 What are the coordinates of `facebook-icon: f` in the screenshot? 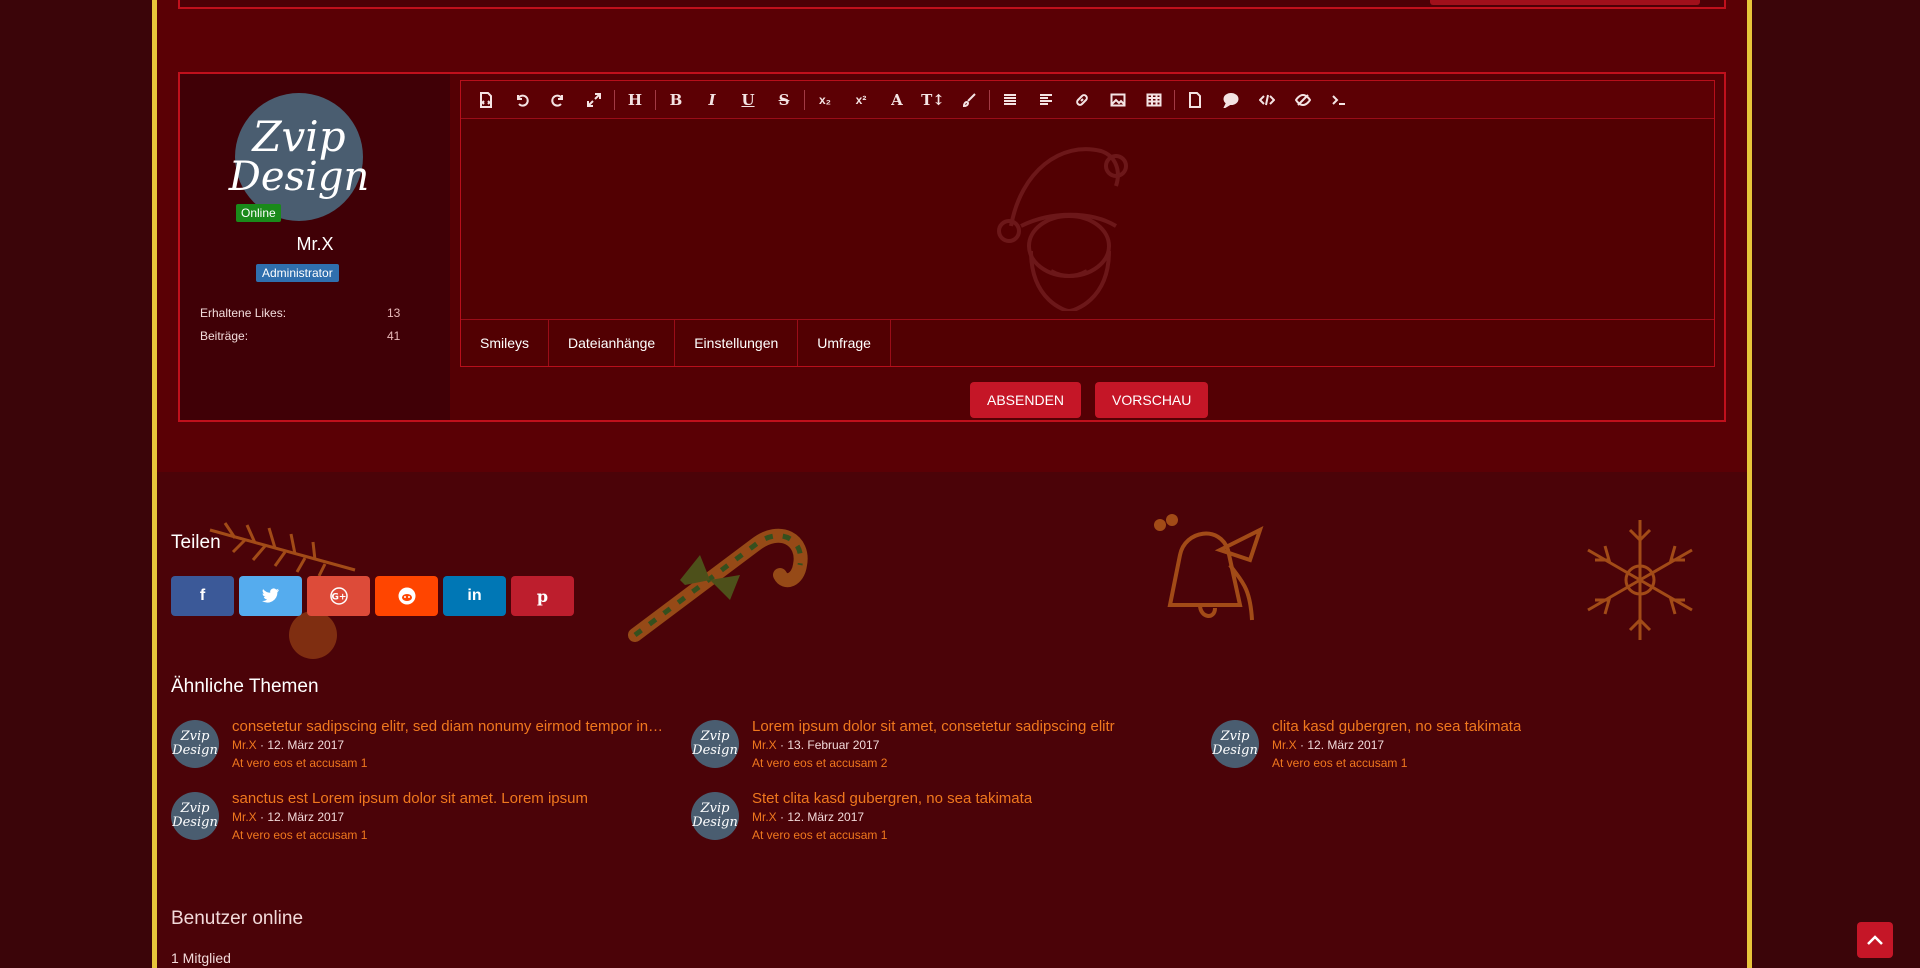 It's located at (202, 595).